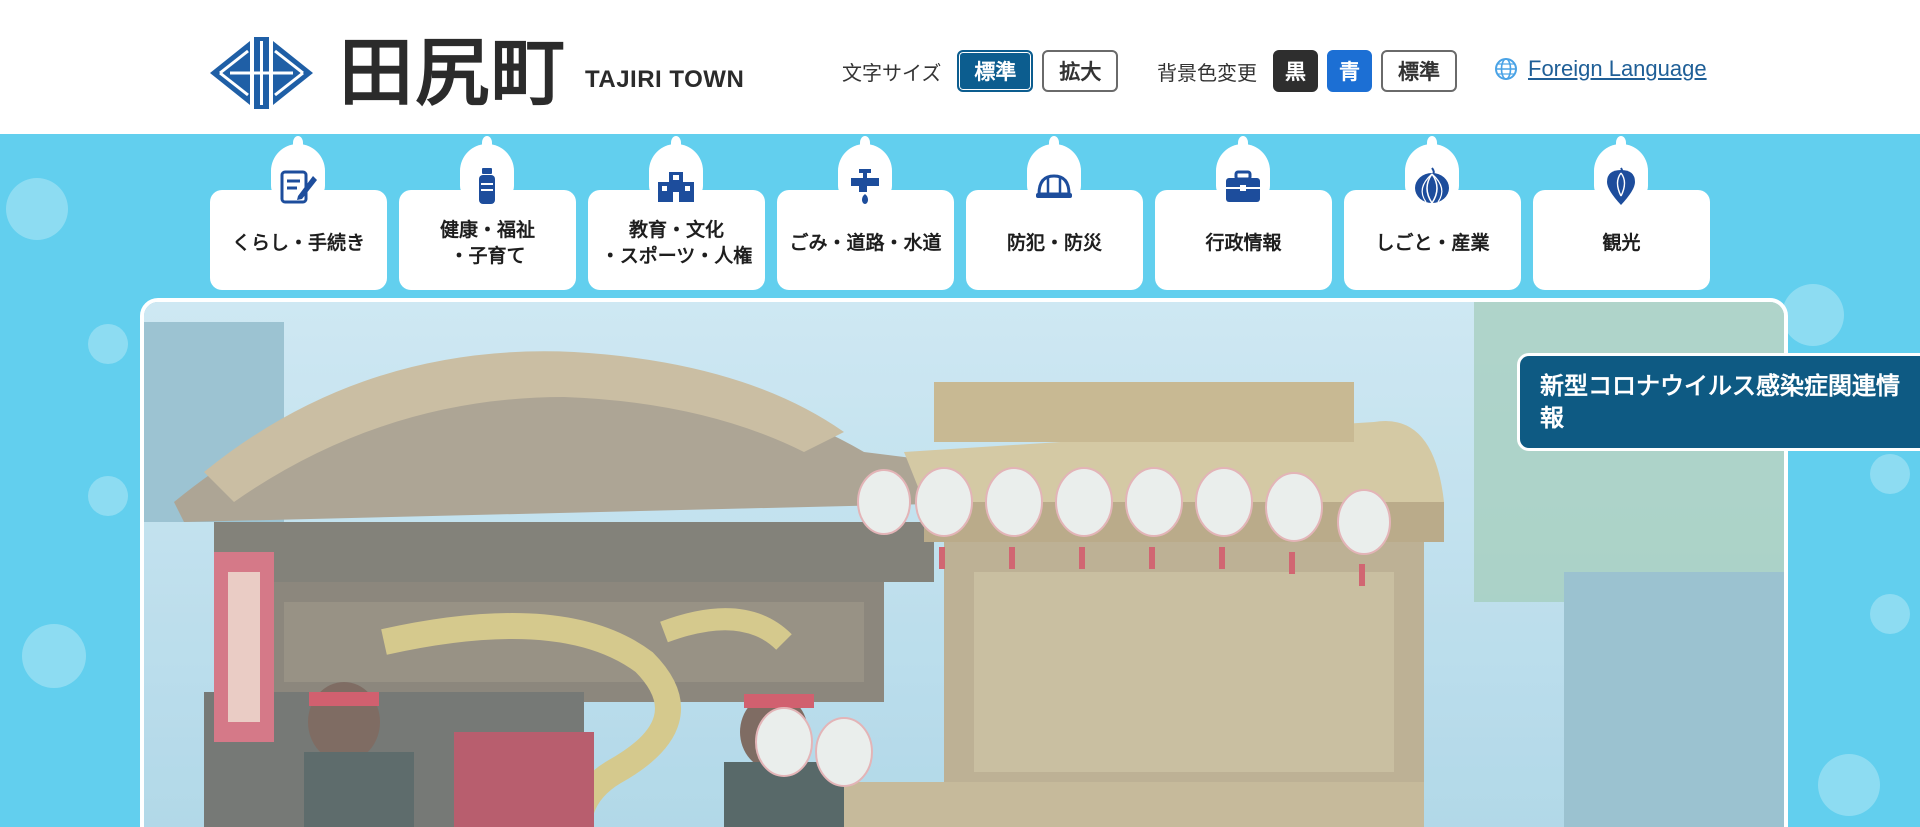 This screenshot has height=827, width=1920. I want to click on bg-color-controls: 背景色変更 黒 青 標準, so click(1311, 71).